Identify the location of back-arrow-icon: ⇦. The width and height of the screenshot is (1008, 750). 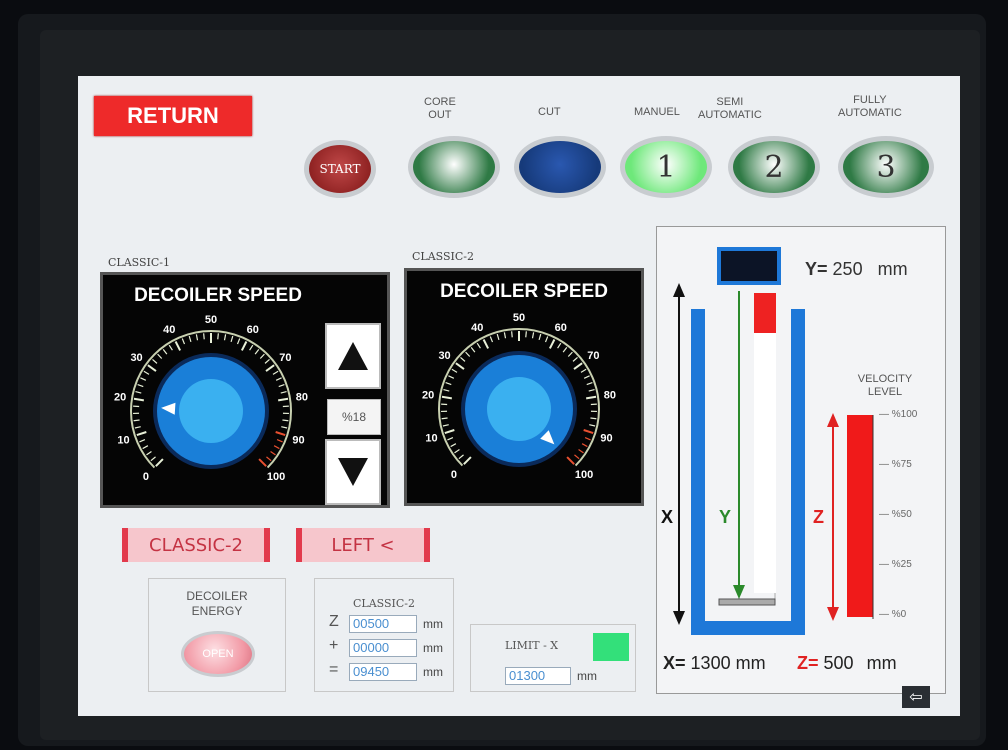
(916, 697).